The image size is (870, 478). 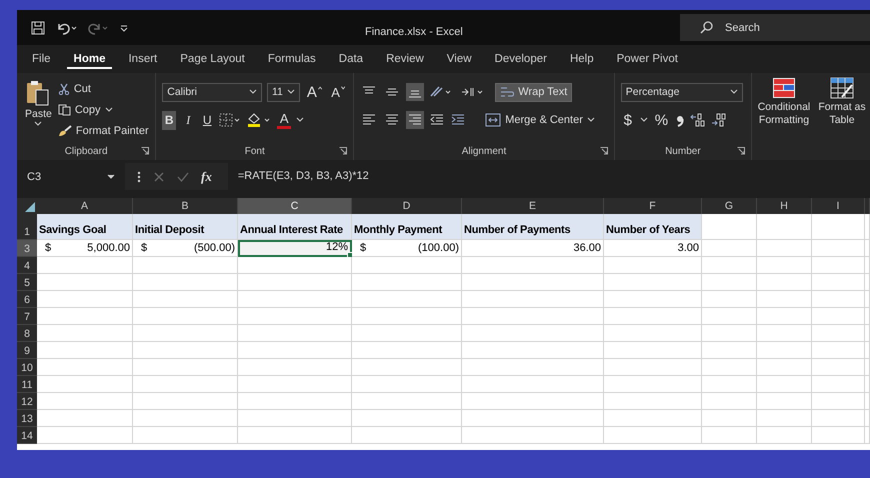 I want to click on decrease-decimal-icon, so click(x=719, y=120).